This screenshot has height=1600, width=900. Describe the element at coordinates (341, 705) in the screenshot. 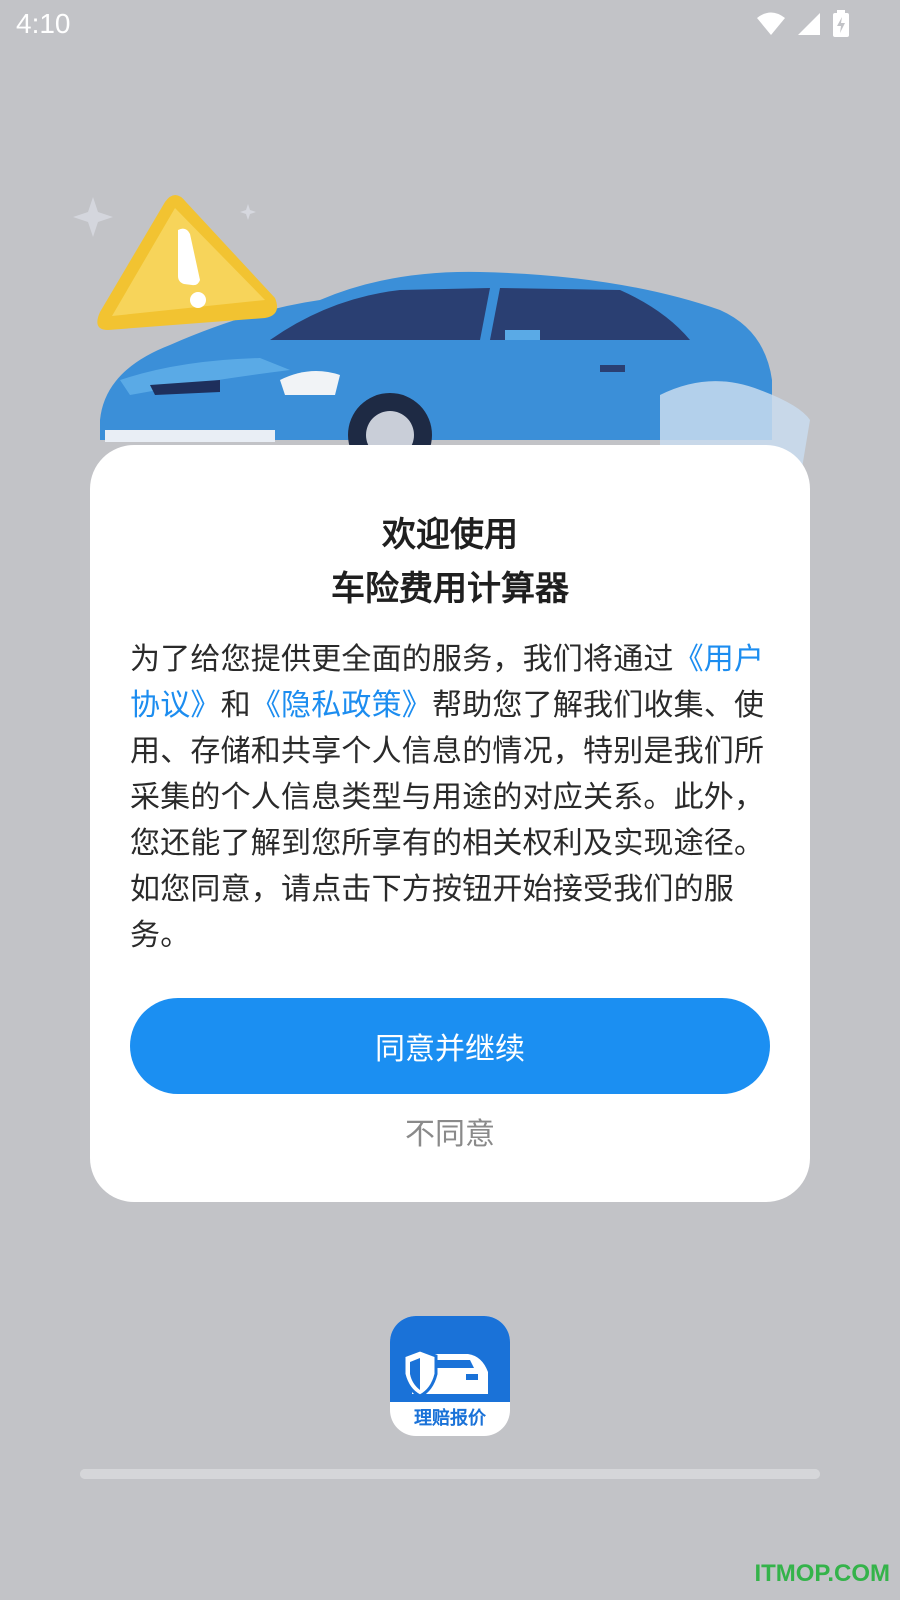

I see `privacy-policy-link: 《隐私政策》` at that location.